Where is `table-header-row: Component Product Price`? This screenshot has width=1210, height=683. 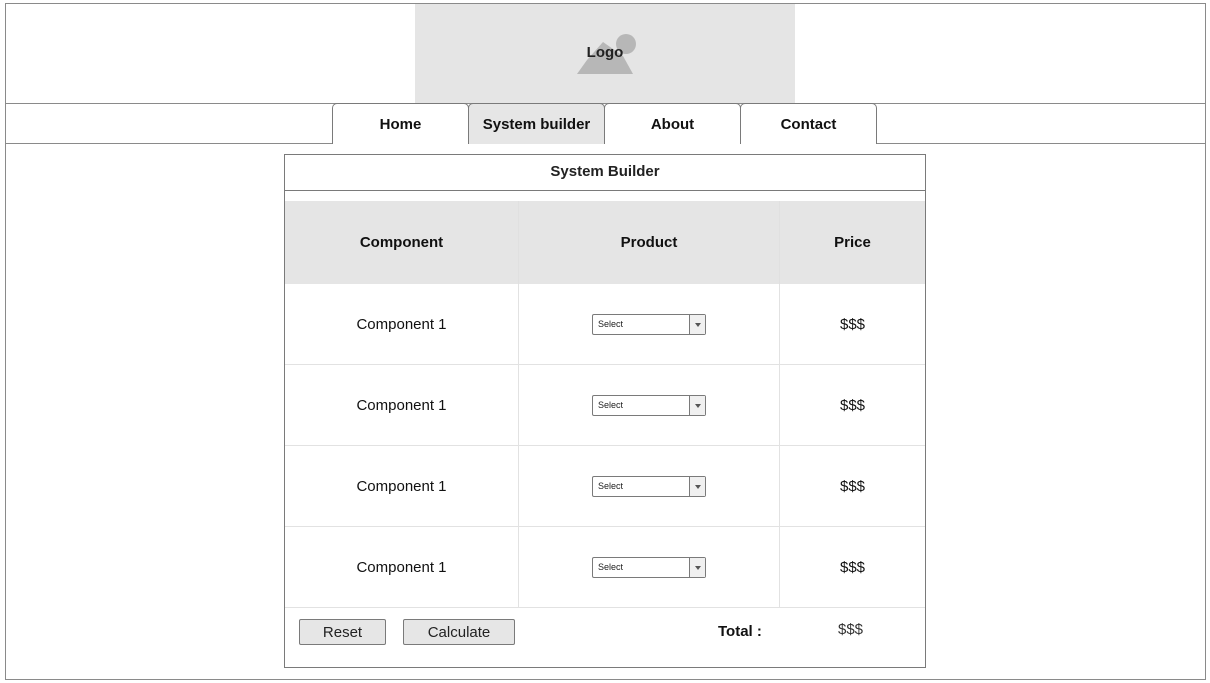
table-header-row: Component Product Price is located at coordinates (605, 242).